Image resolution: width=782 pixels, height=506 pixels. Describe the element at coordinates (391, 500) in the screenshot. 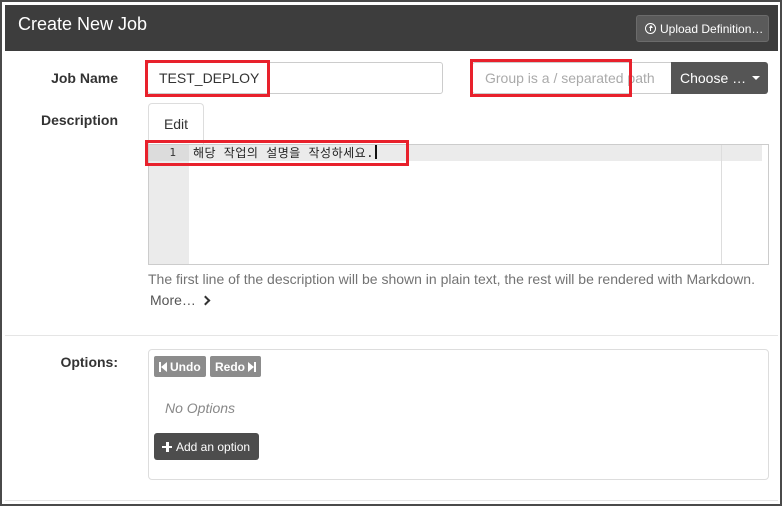

I see `bottom-divider` at that location.